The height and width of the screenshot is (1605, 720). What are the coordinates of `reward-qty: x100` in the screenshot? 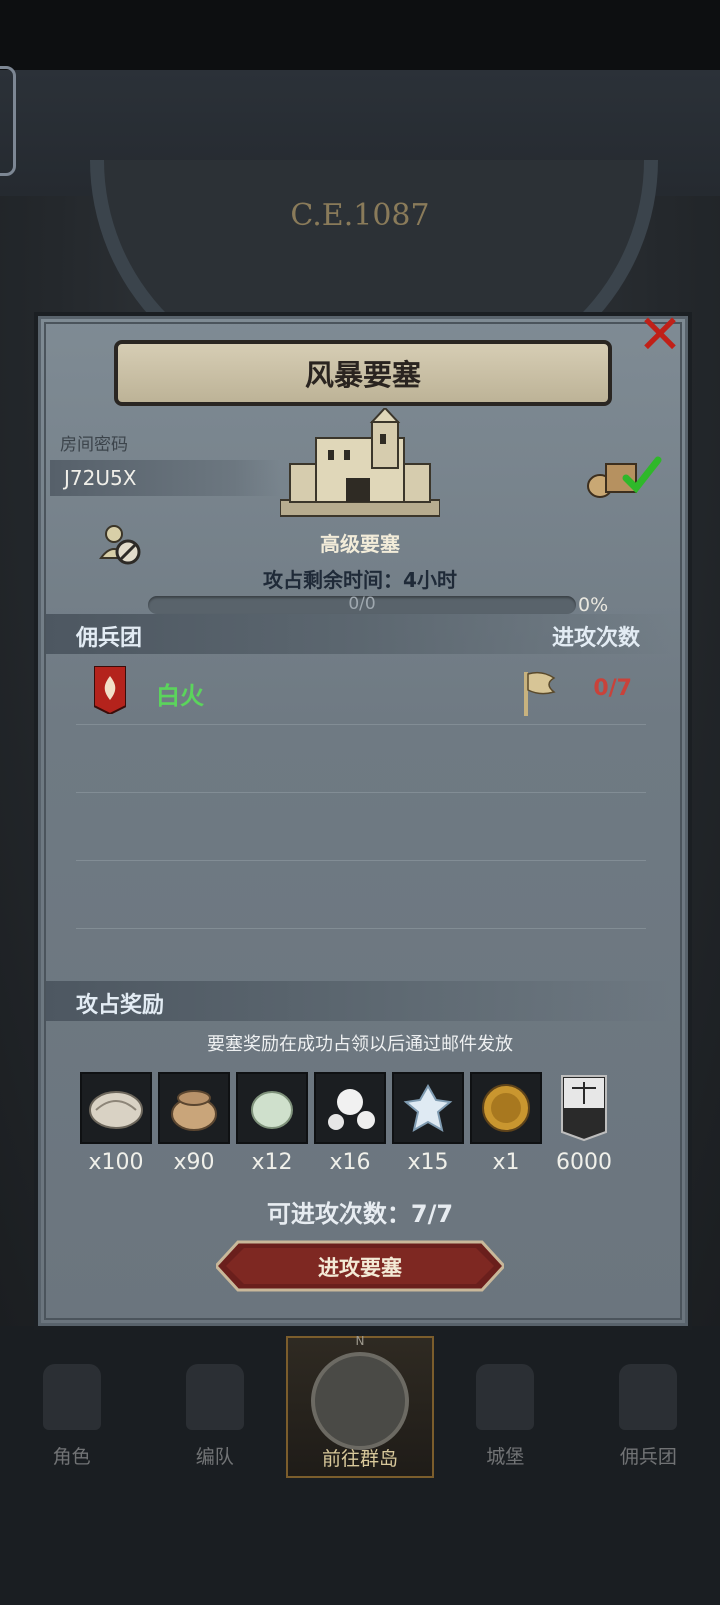 It's located at (116, 1162).